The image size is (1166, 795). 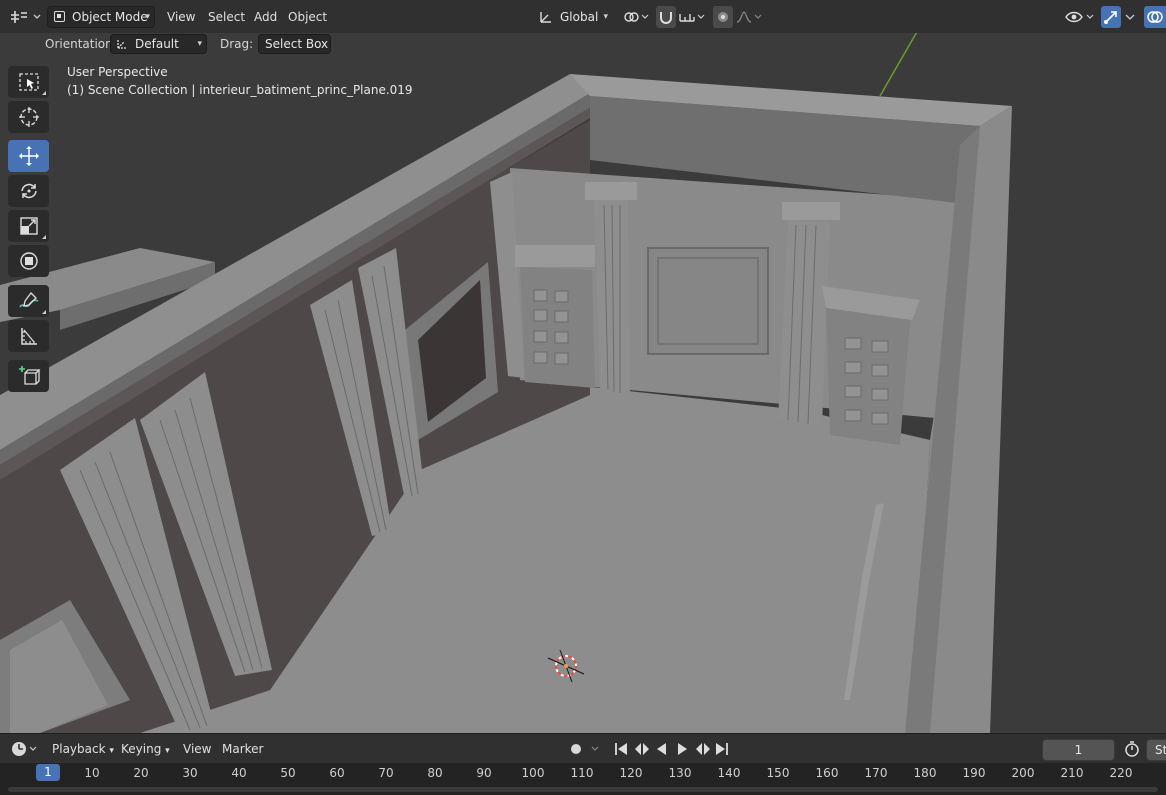 I want to click on annotate-pencil-icon, so click(x=28, y=300).